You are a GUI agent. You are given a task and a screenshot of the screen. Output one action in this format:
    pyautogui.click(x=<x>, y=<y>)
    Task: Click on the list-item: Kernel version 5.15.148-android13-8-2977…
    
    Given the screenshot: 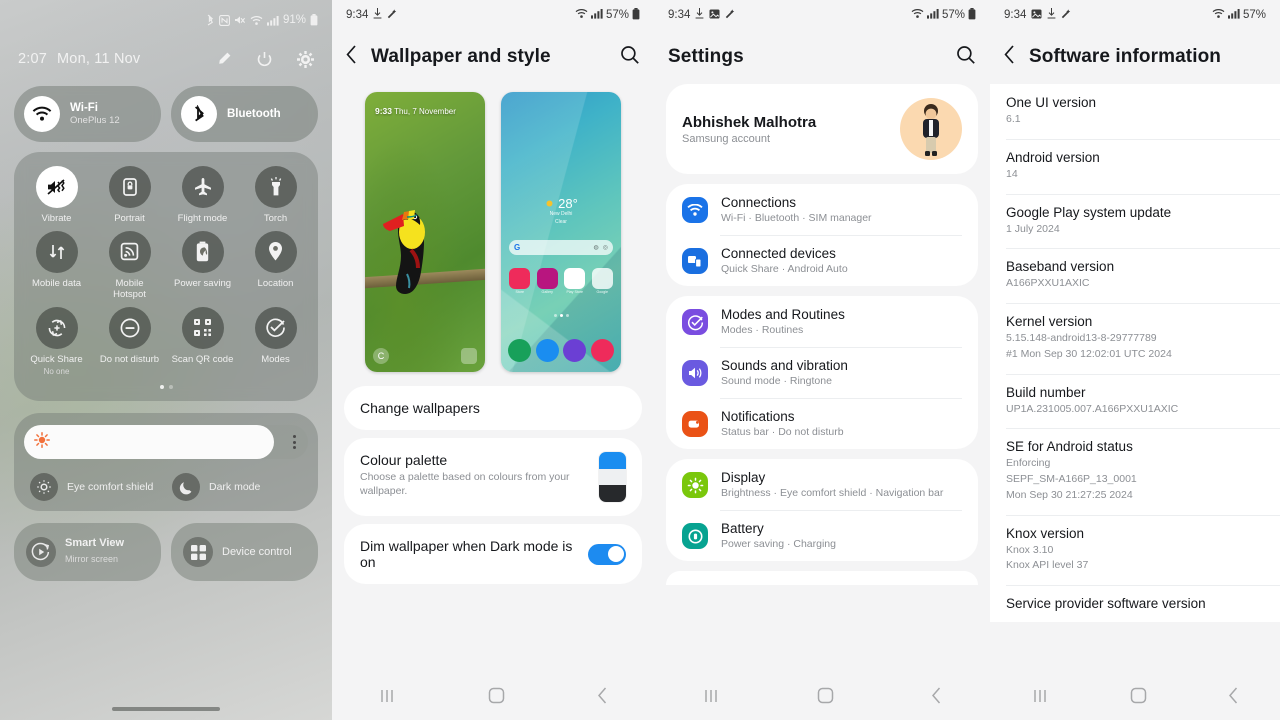 What is the action you would take?
    pyautogui.click(x=1135, y=338)
    